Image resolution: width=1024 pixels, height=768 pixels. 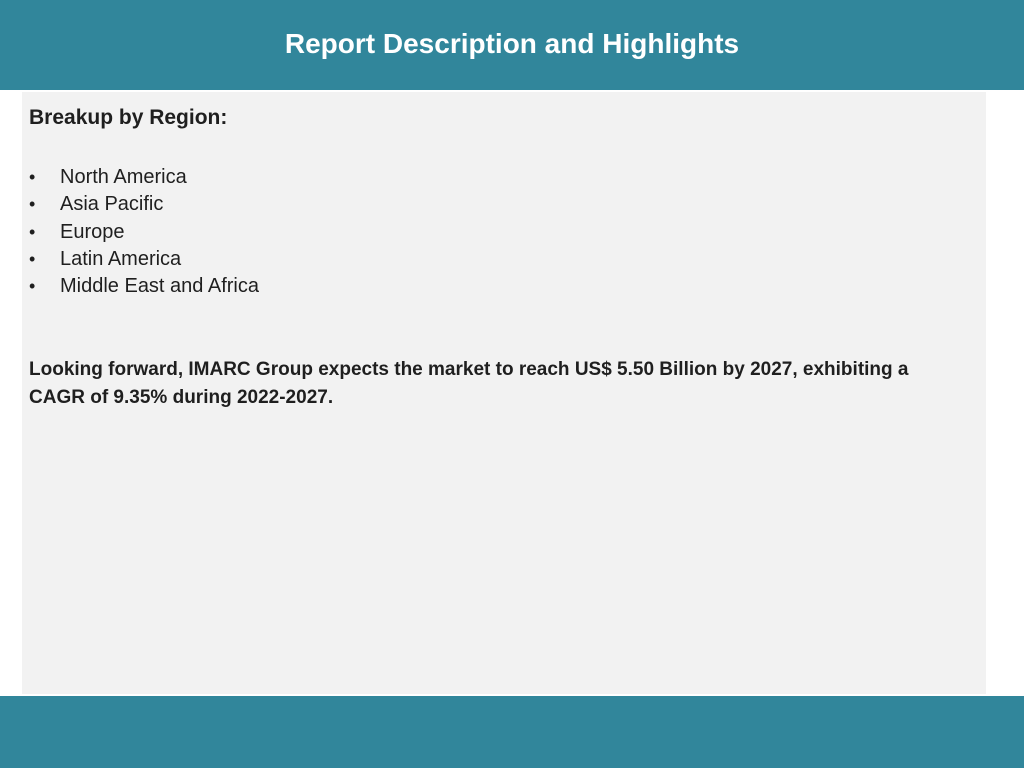 I want to click on footer-bar, so click(x=512, y=732).